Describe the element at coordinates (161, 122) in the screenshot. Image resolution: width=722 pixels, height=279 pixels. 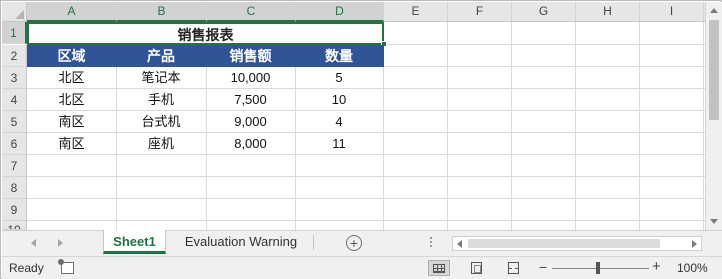
I see `cell-product: 台式机` at that location.